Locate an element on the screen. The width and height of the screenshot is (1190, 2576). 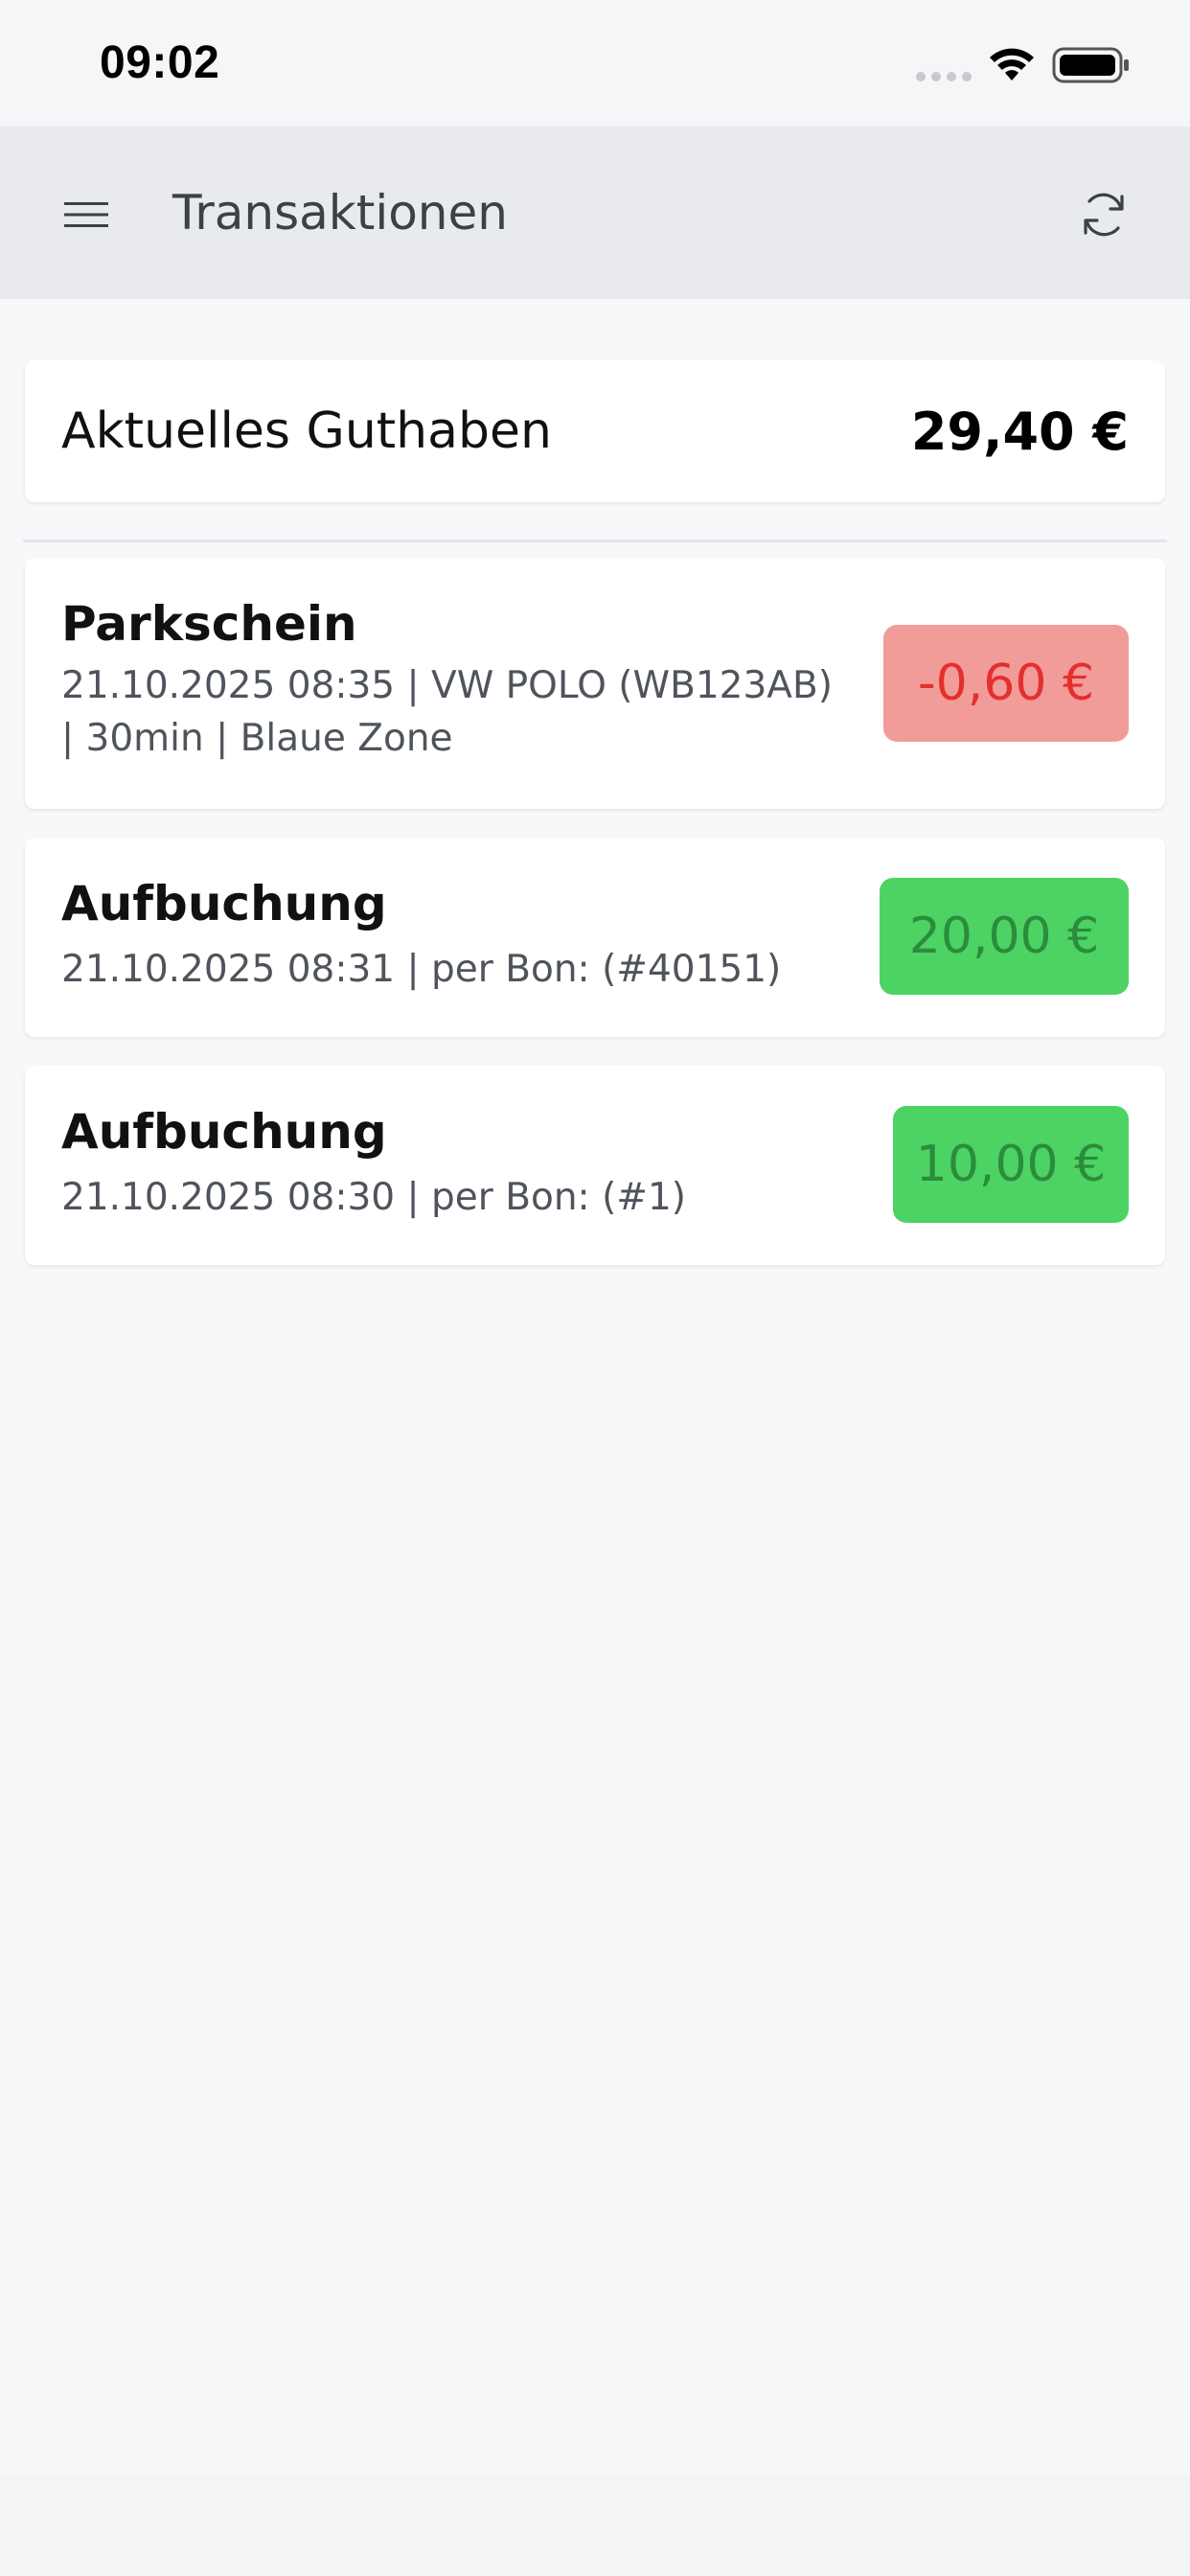
refresh-button is located at coordinates (1103, 214).